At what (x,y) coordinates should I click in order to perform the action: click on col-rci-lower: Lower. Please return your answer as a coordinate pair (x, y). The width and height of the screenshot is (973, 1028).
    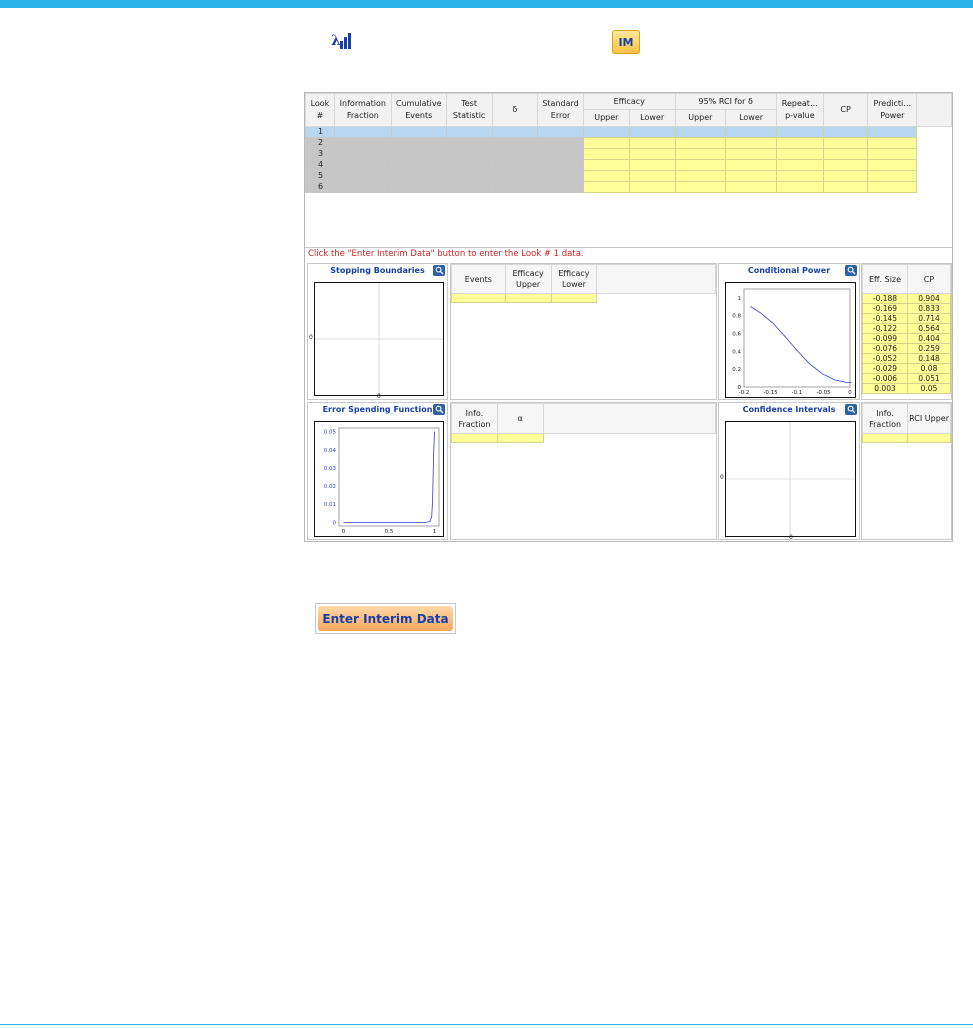
    Looking at the image, I should click on (751, 118).